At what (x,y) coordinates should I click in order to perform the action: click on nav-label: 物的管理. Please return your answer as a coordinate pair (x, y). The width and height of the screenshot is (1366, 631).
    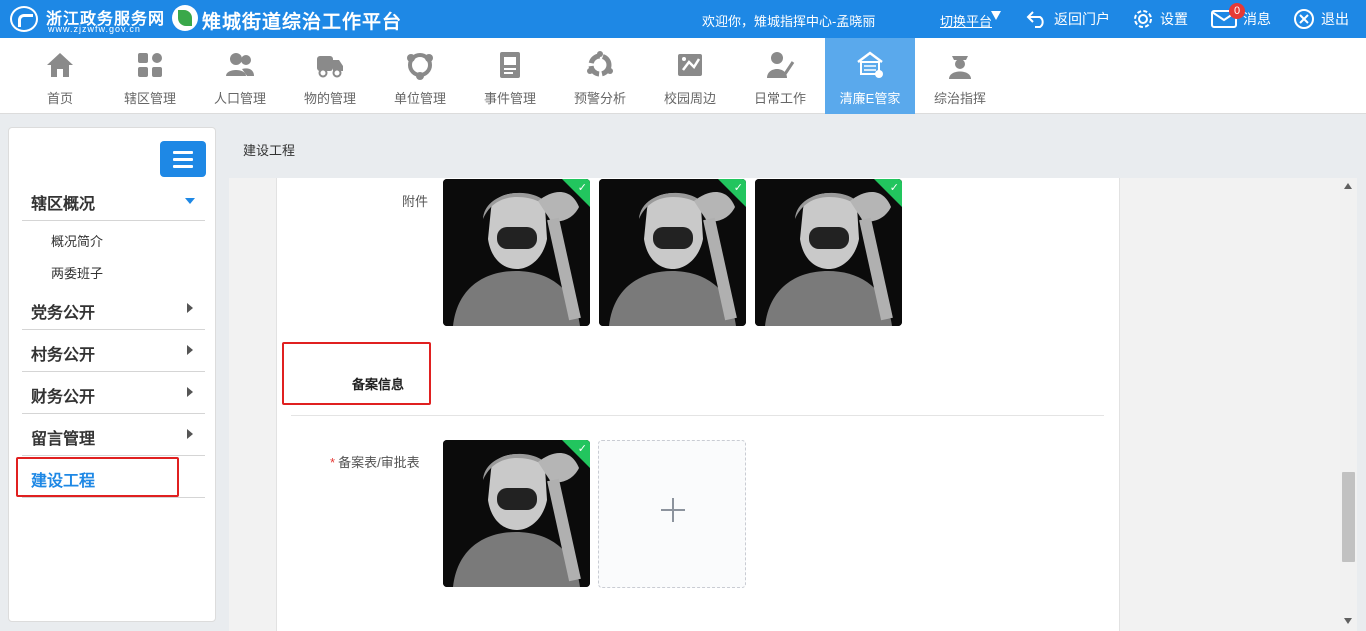
    Looking at the image, I should click on (329, 98).